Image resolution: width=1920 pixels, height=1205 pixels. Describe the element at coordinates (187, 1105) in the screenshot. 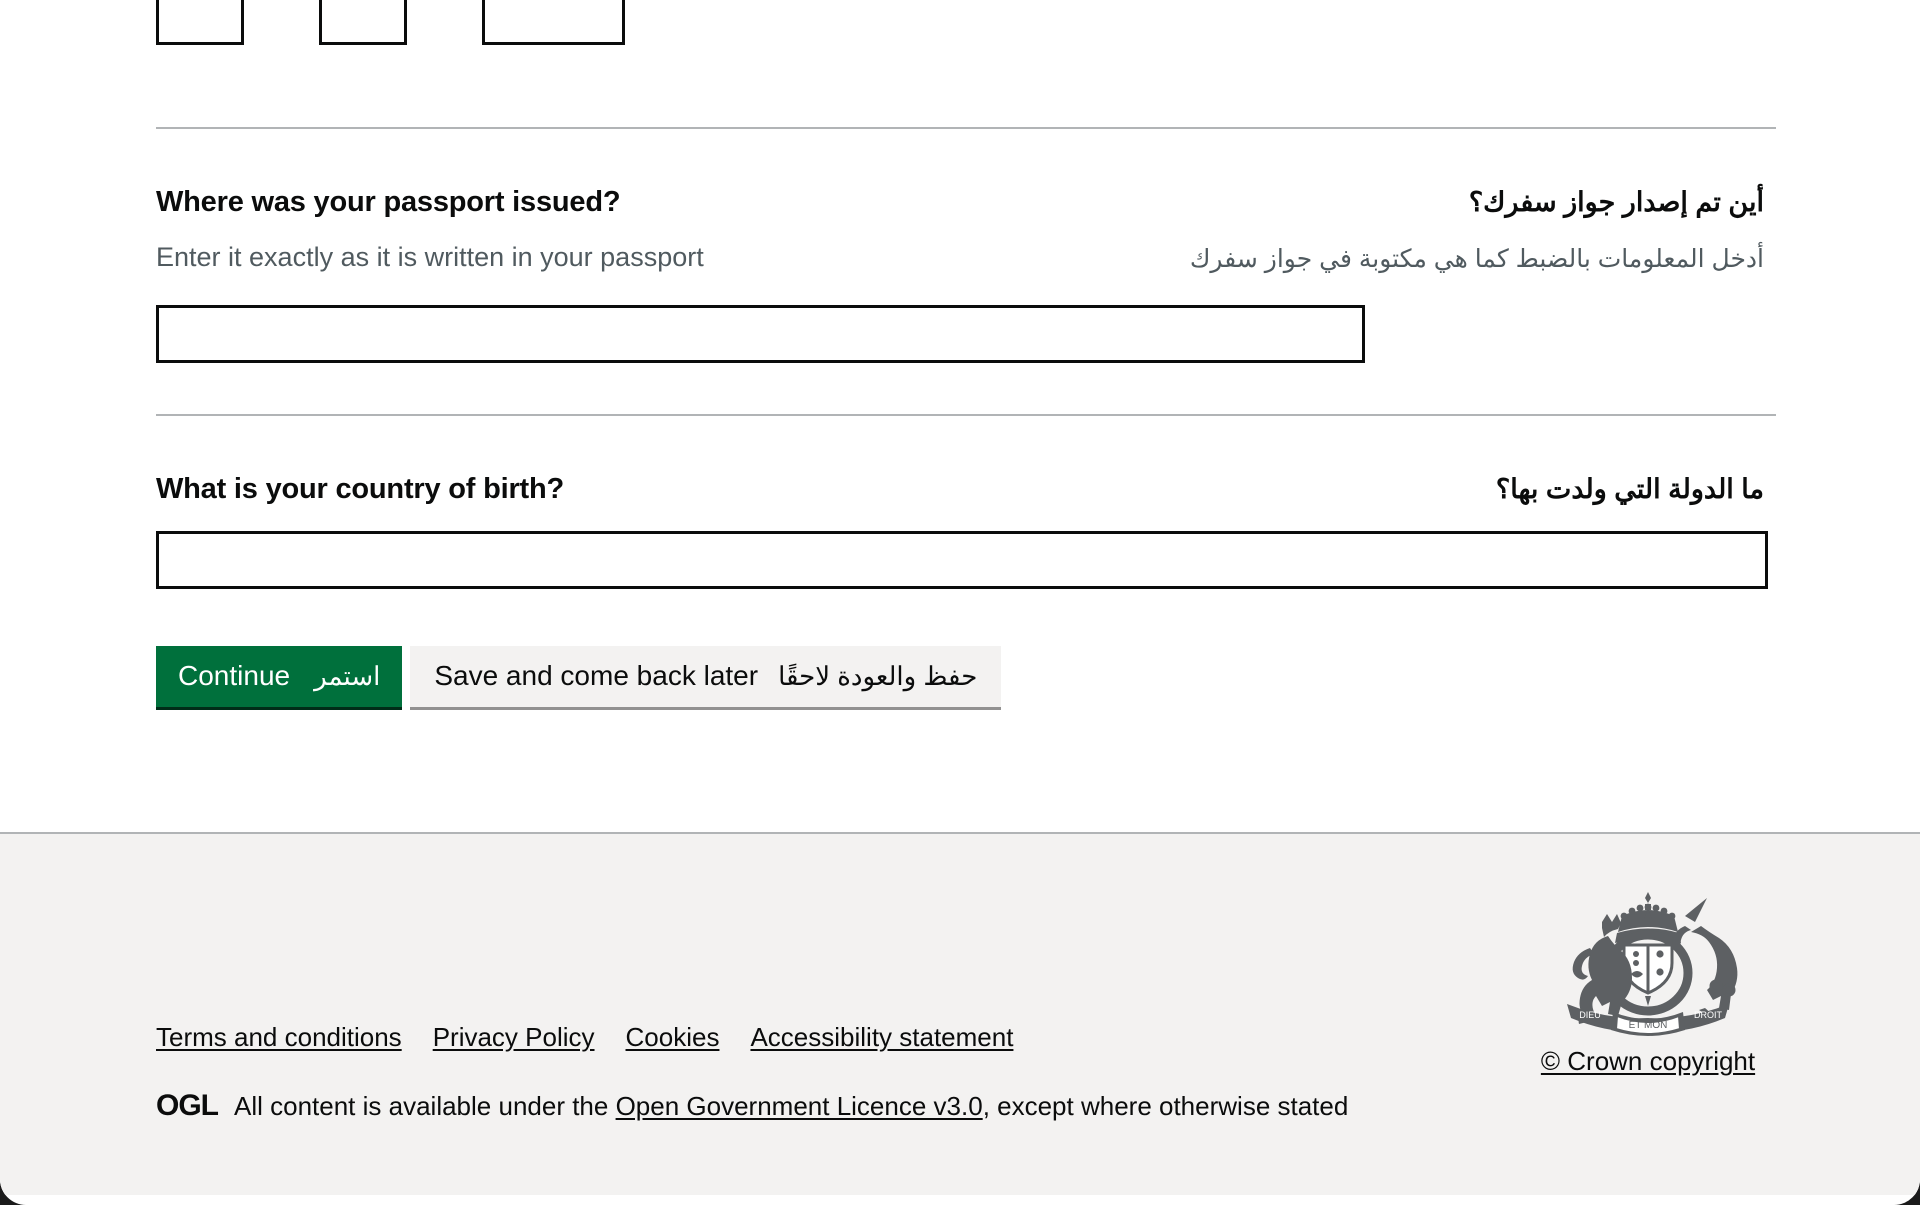

I see `ogl-logo-icon: OGL` at that location.